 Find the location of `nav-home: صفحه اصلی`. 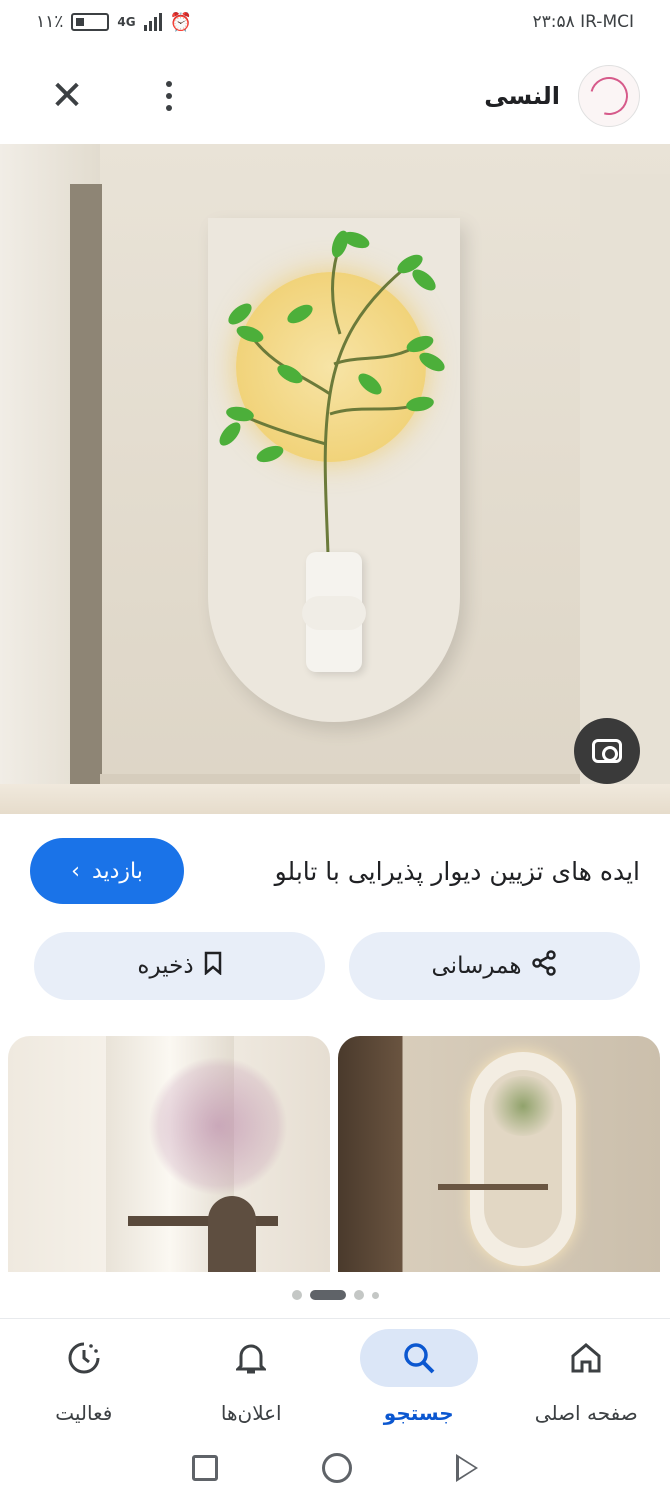

nav-home: صفحه اصلی is located at coordinates (586, 1377).